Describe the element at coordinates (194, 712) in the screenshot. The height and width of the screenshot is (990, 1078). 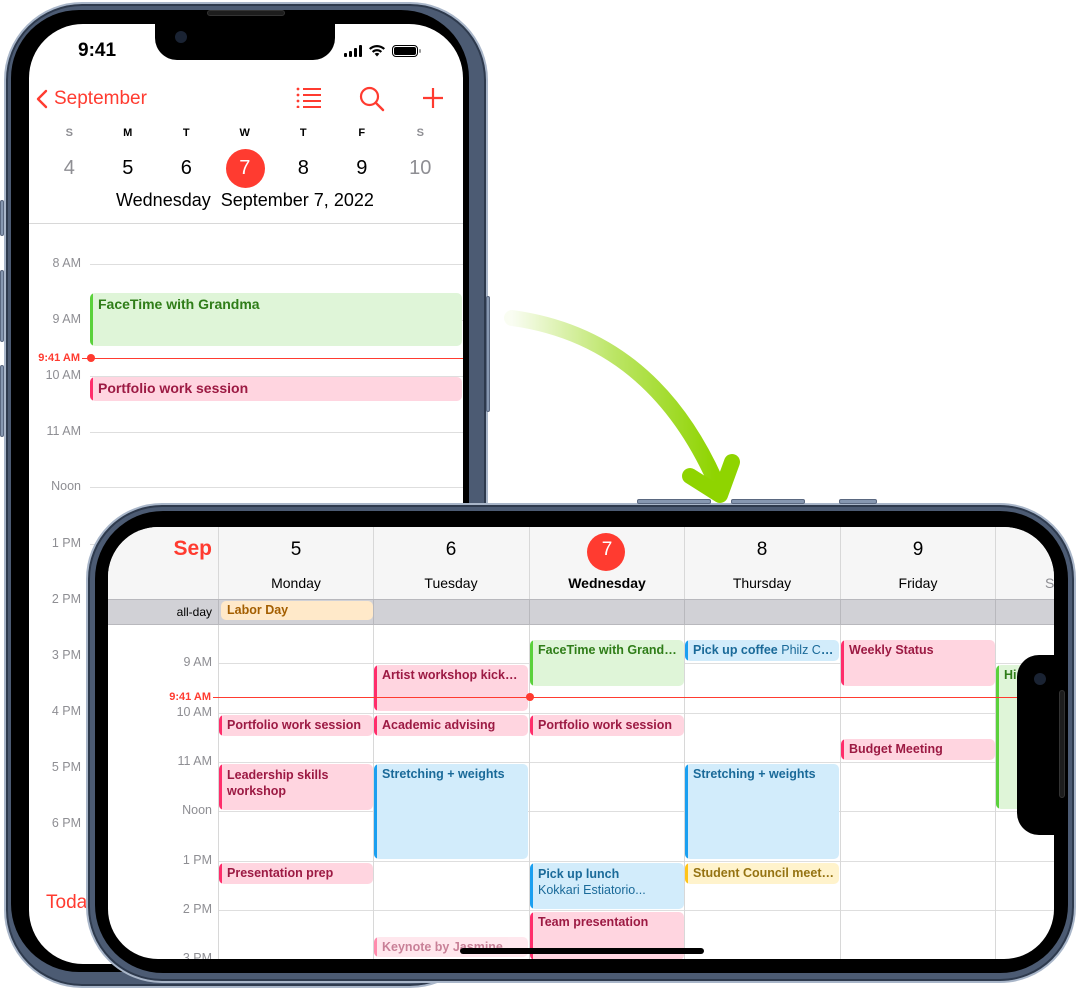
I see `hour-label: 10 AM` at that location.